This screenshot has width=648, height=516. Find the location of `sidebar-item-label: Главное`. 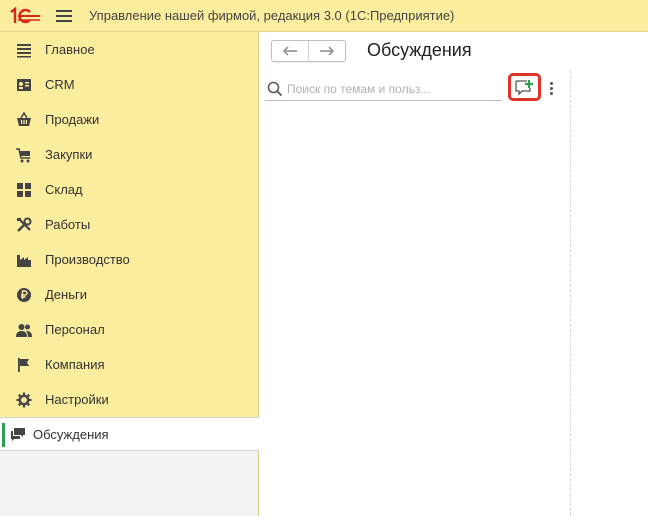

sidebar-item-label: Главное is located at coordinates (70, 49).